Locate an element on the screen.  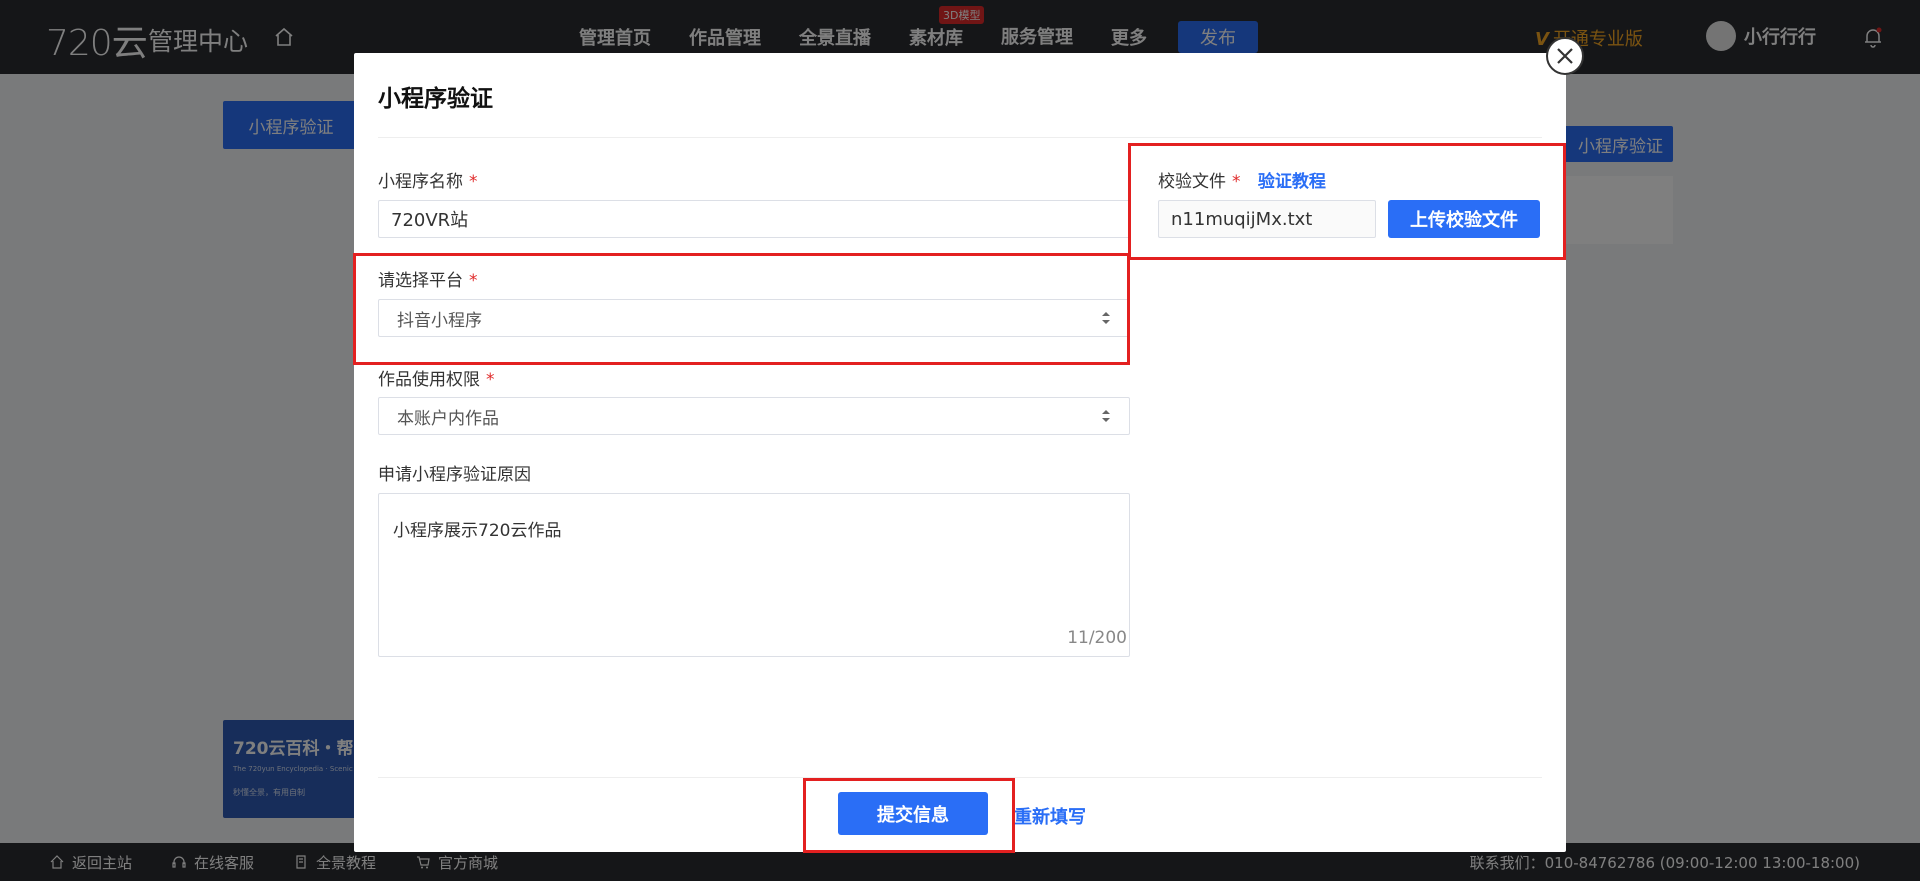
close-icon is located at coordinates (1565, 56).